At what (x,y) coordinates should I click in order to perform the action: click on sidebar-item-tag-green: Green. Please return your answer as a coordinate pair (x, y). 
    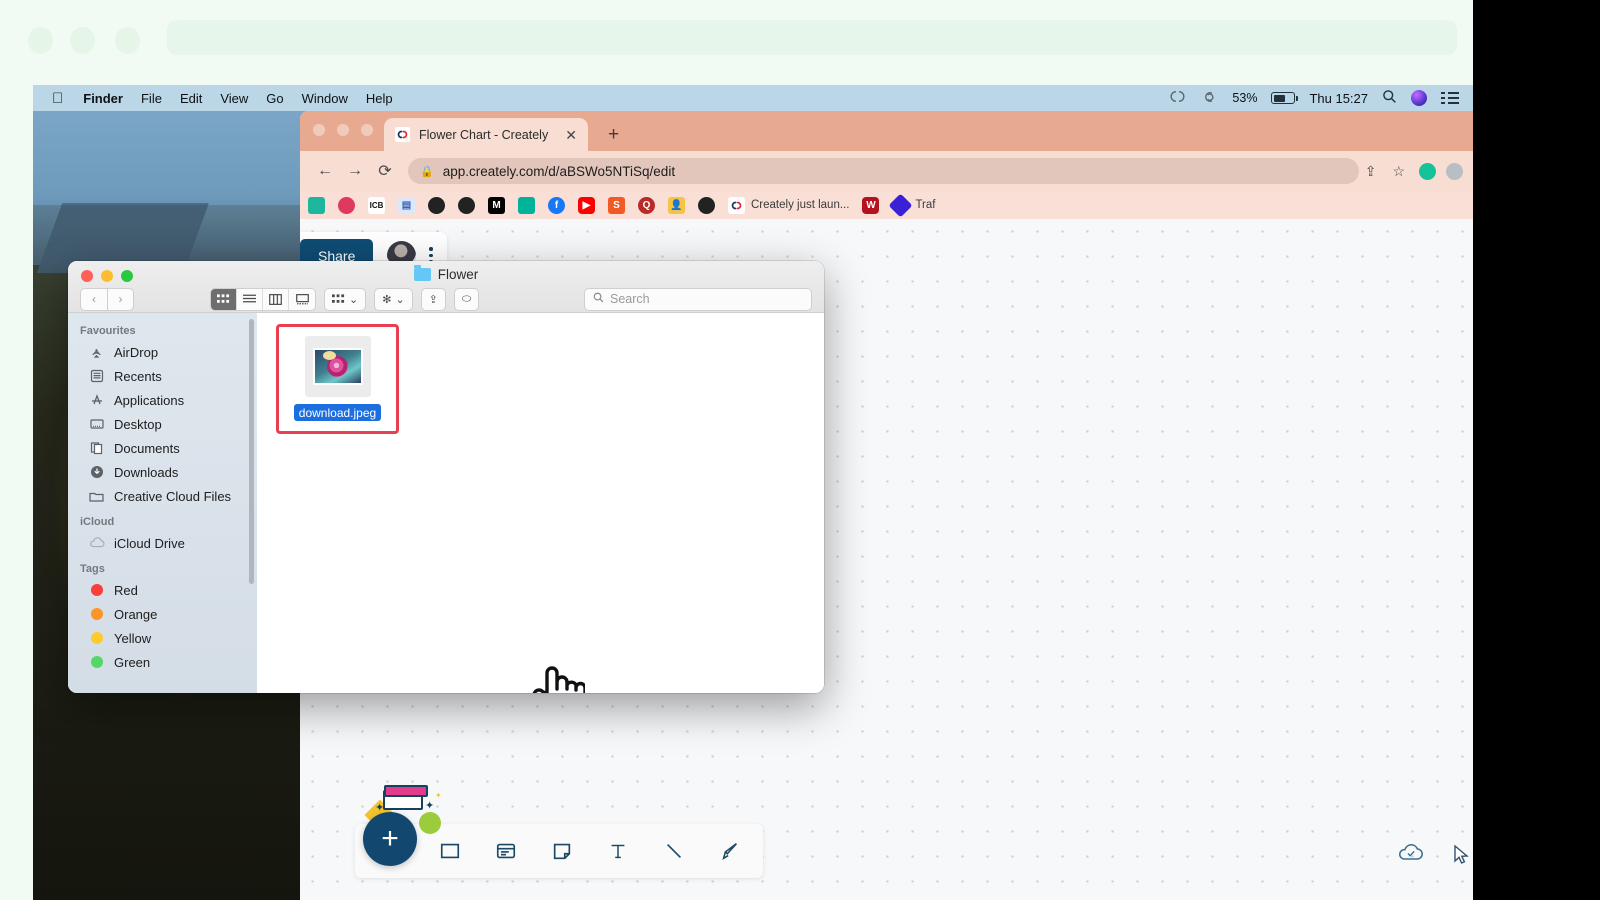
    Looking at the image, I should click on (162, 662).